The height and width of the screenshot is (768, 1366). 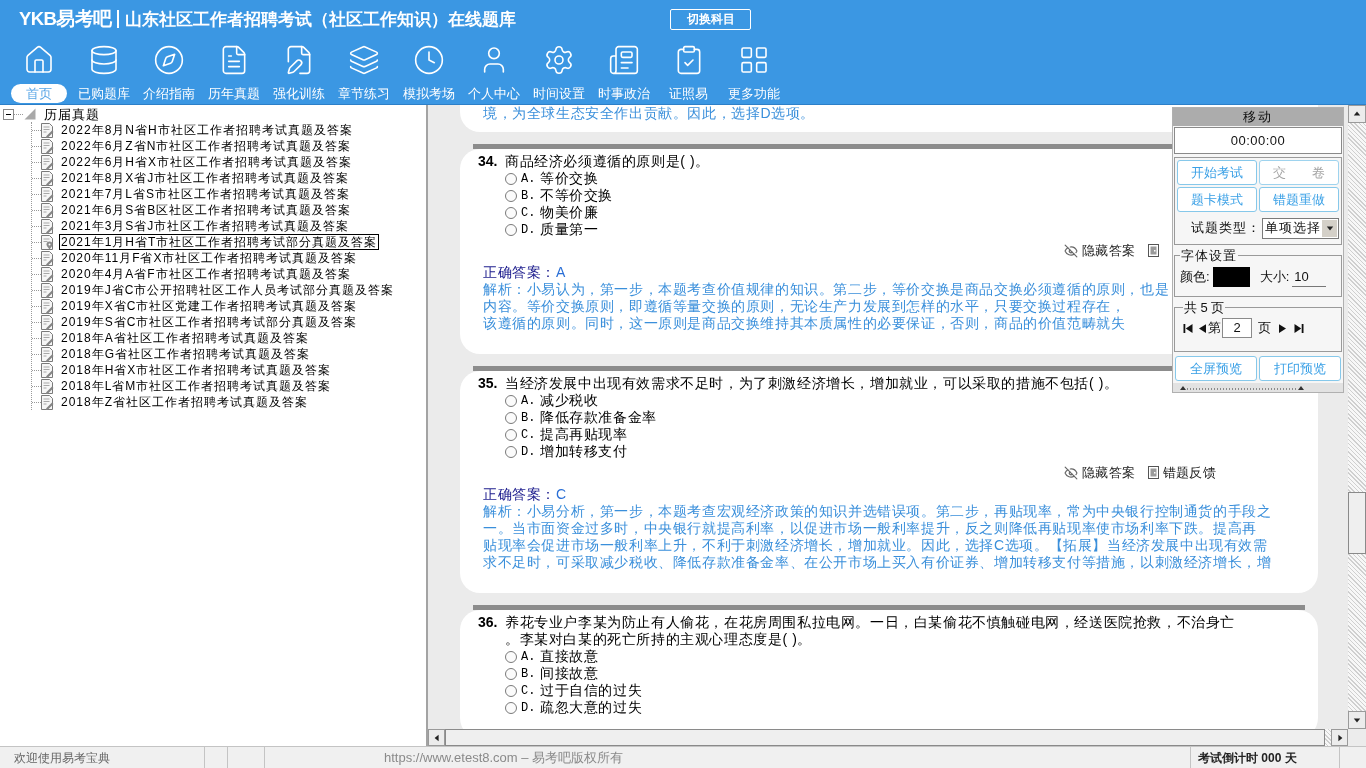 What do you see at coordinates (812, 383) in the screenshot?
I see `question-text: 当经济发展中出现有效需求不足时，为了刺激经济增长，增加就业，可以采取的措施不包括( )。` at bounding box center [812, 383].